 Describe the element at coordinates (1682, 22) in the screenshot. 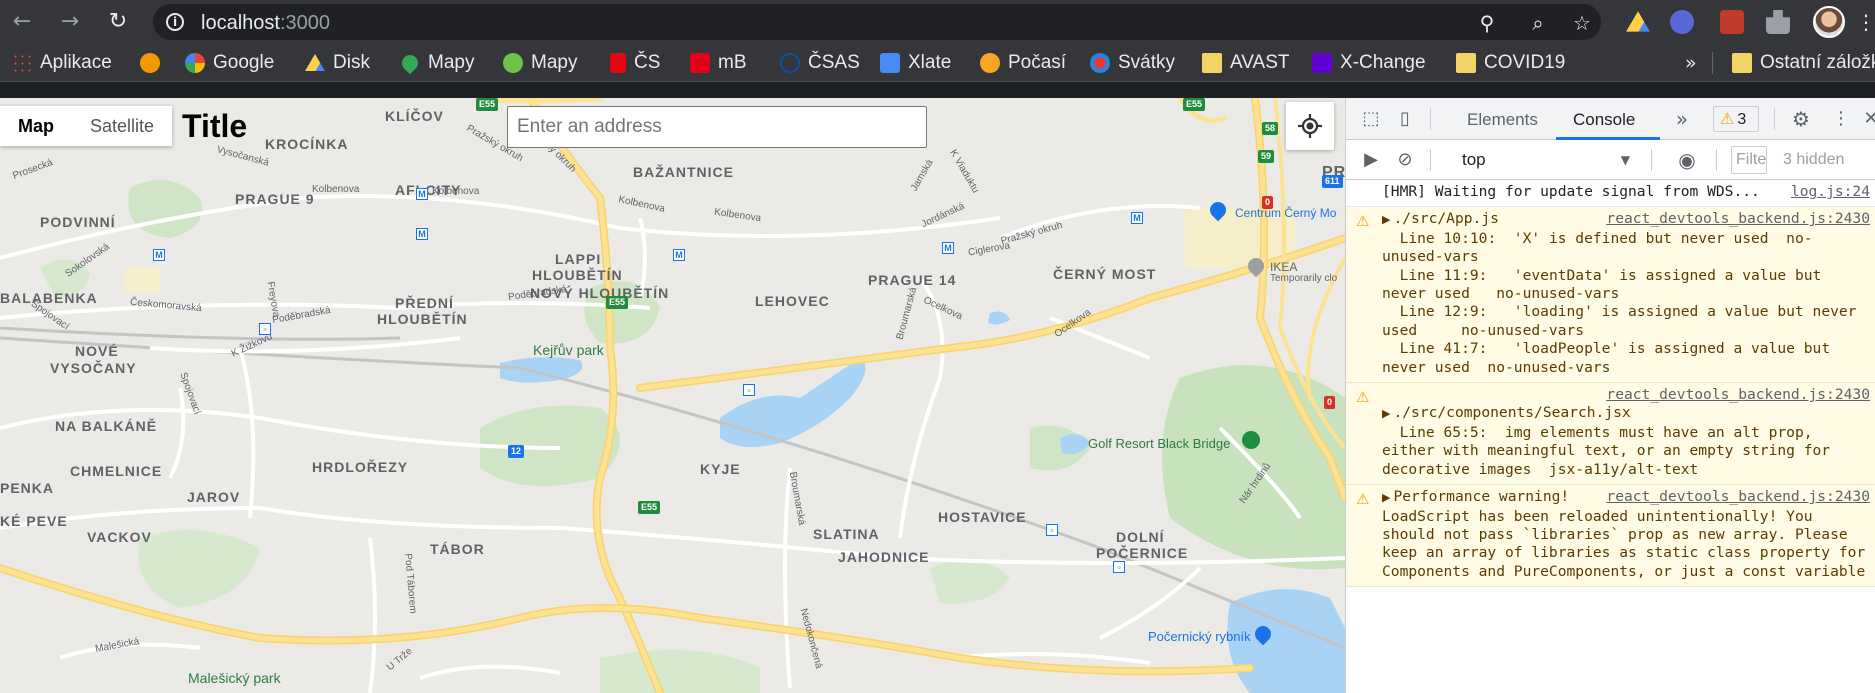

I see `check-extension-icon` at that location.